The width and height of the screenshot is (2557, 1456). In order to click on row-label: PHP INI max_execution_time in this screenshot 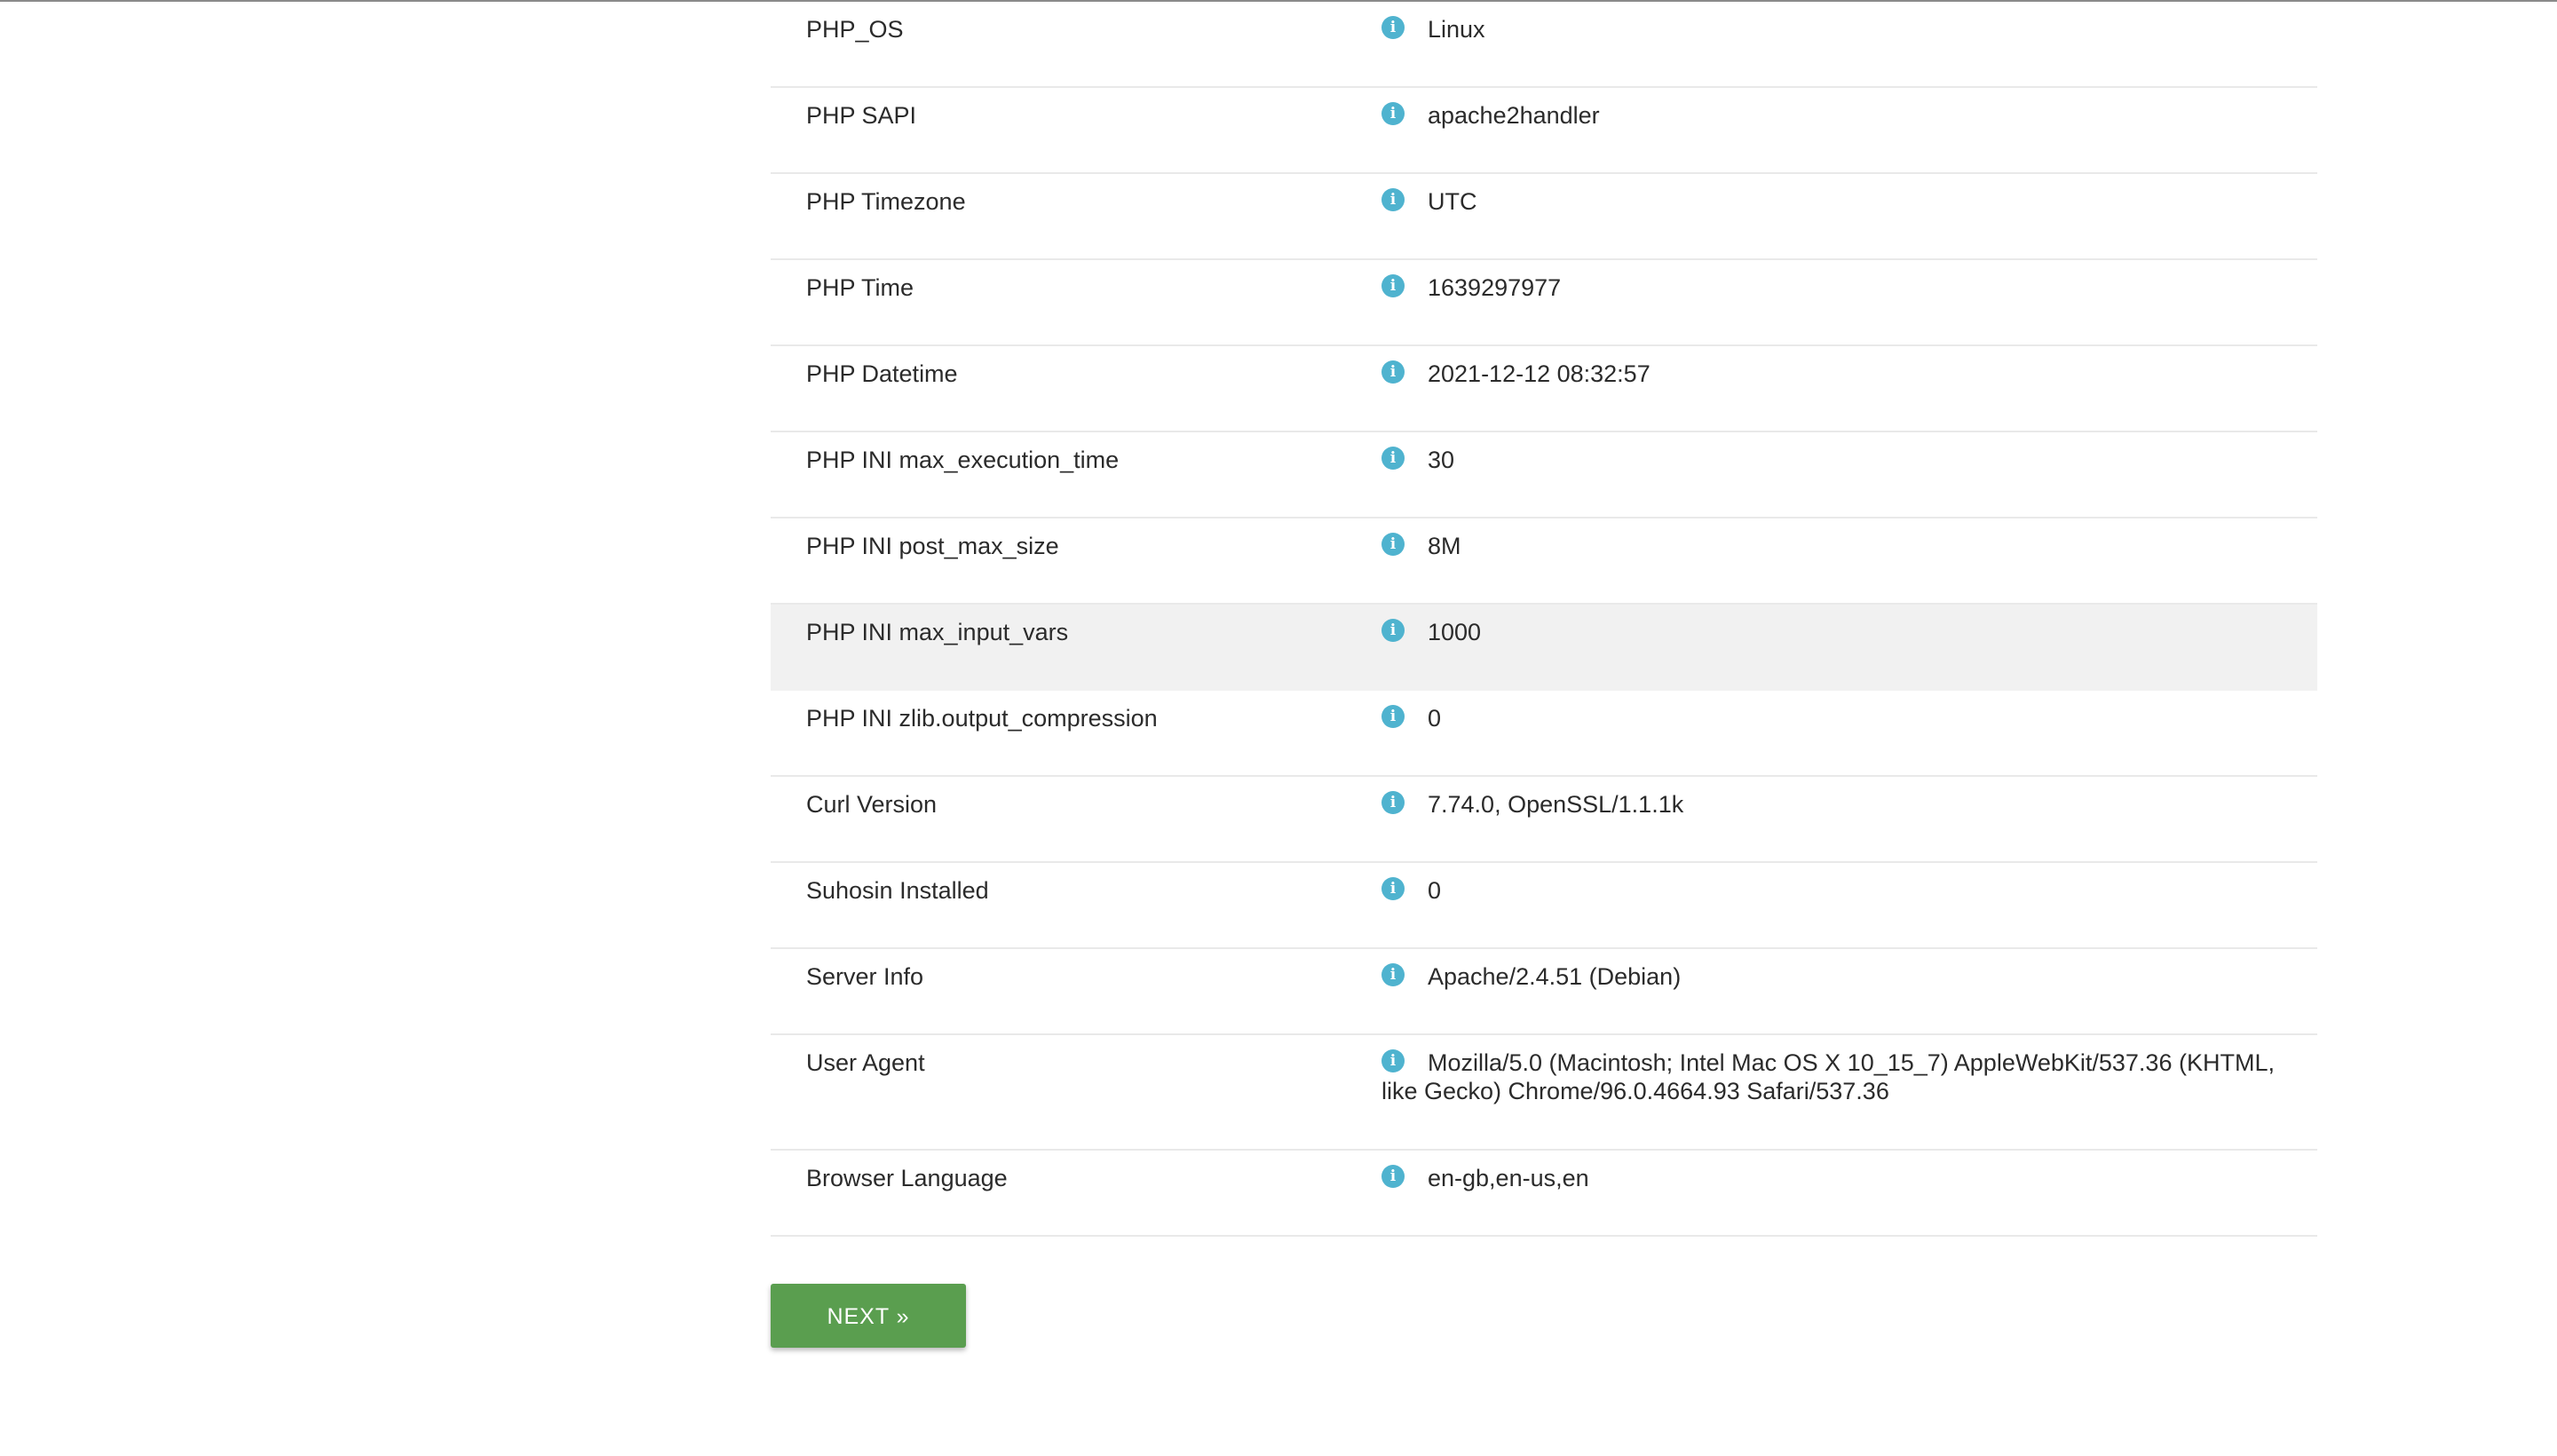, I will do `click(963, 460)`.